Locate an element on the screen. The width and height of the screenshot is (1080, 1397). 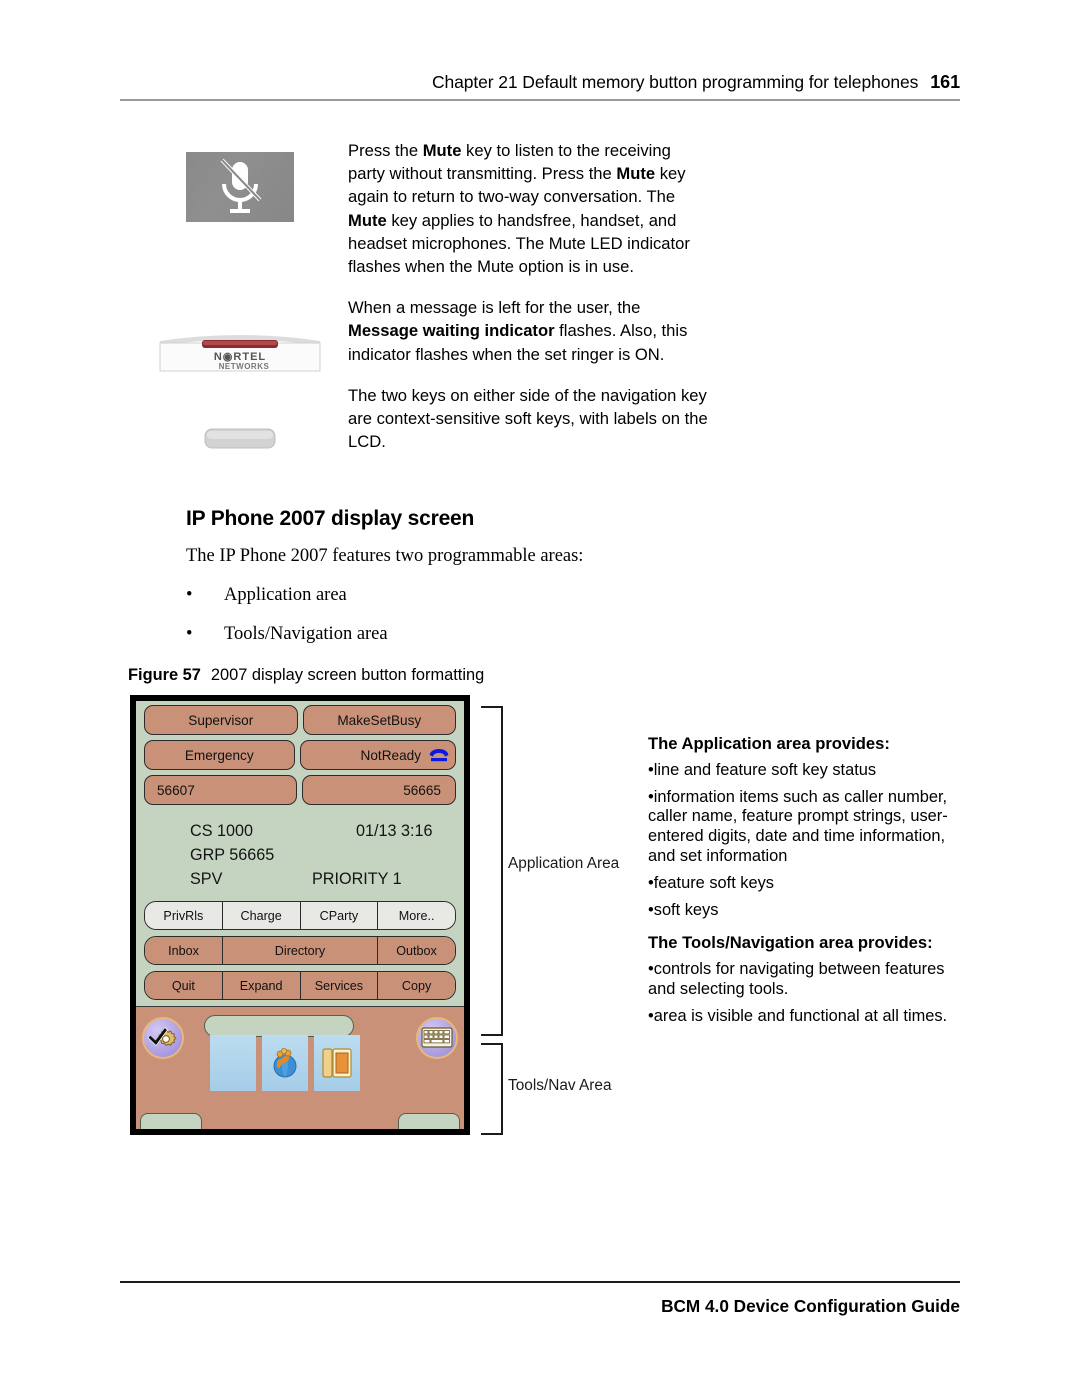
mute-key-image is located at coordinates (240, 187).